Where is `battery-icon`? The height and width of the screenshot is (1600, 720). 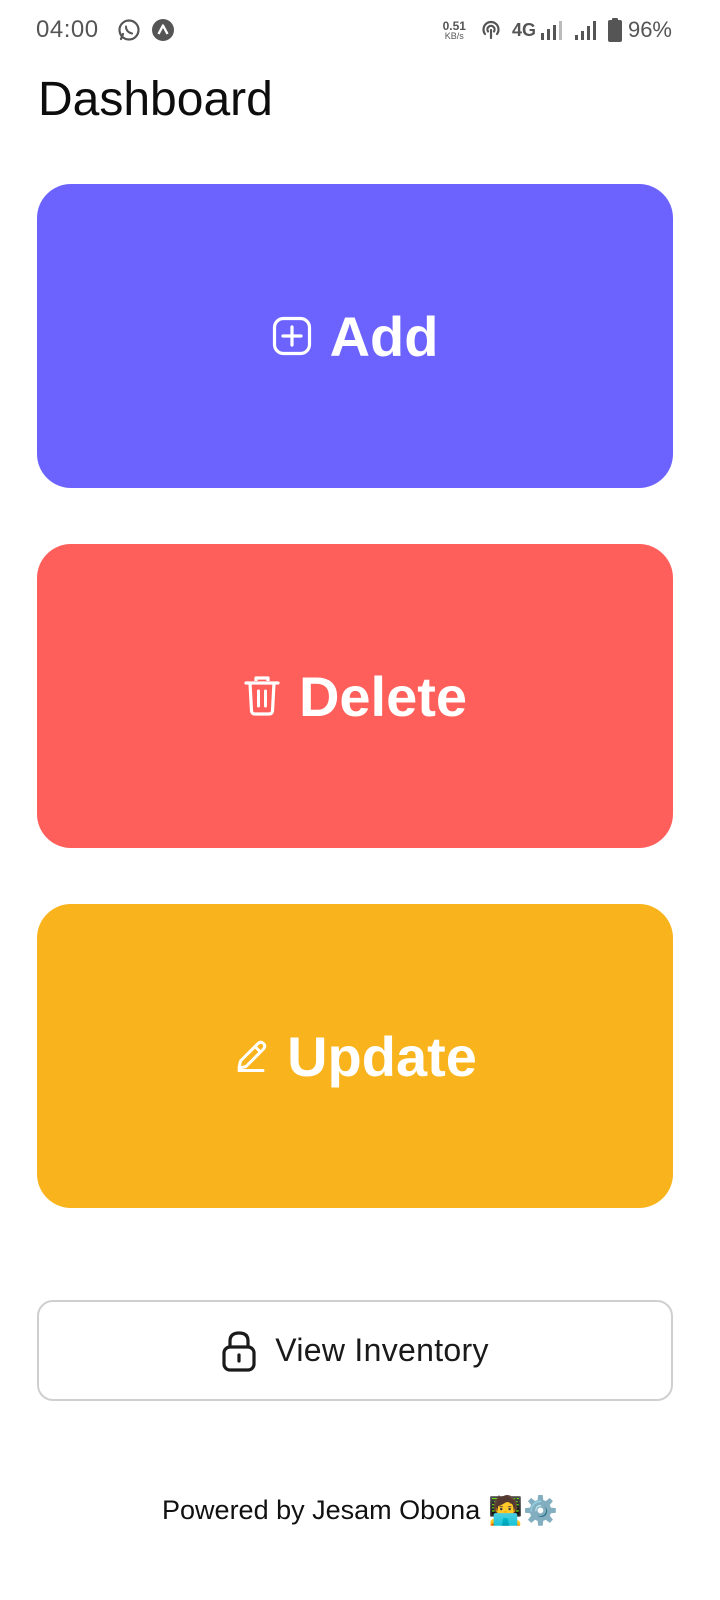
battery-icon is located at coordinates (614, 30).